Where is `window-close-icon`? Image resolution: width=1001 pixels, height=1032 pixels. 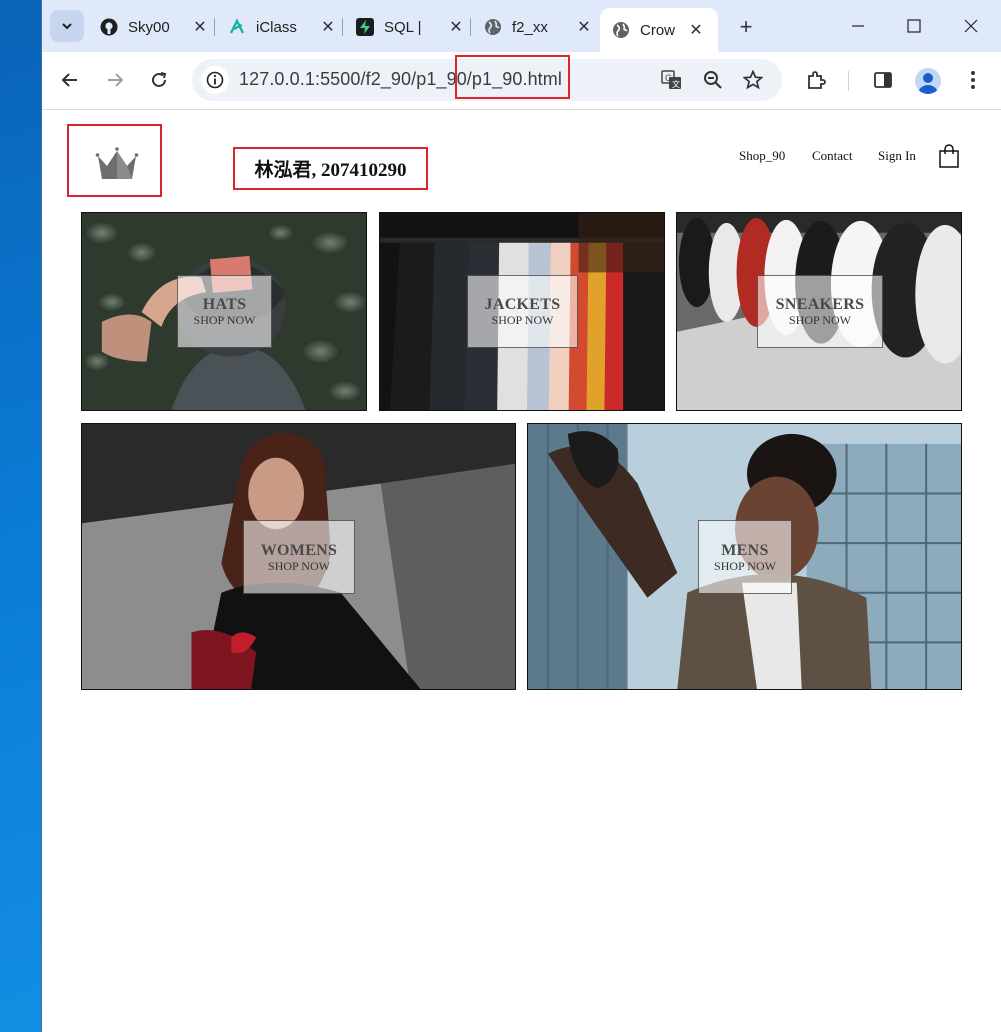
window-close-icon is located at coordinates (971, 26).